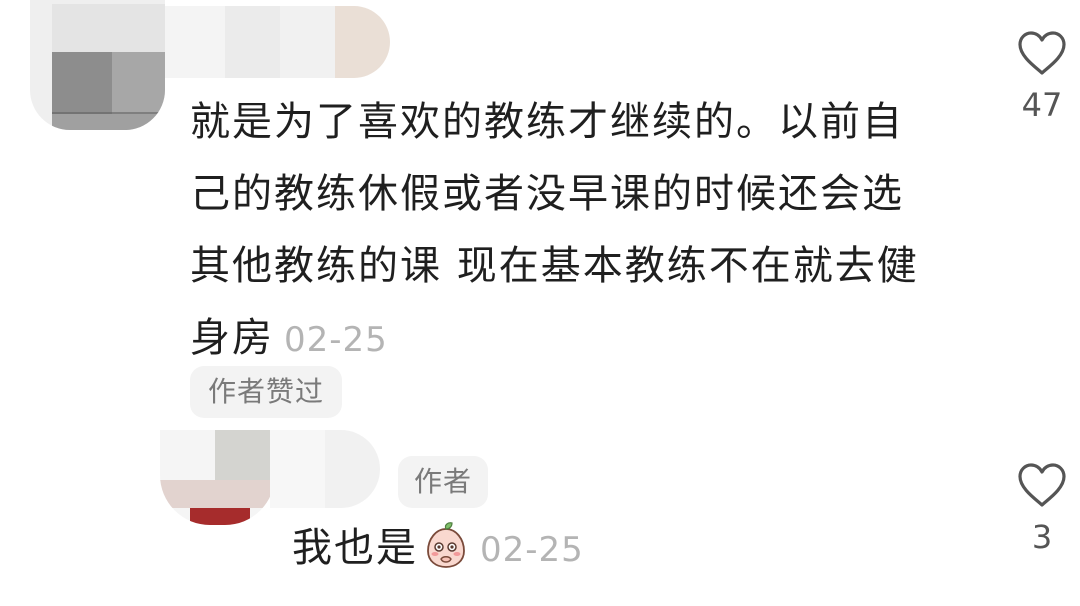 The height and width of the screenshot is (606, 1080). I want to click on comment-timestamp: 02-25, so click(336, 340).